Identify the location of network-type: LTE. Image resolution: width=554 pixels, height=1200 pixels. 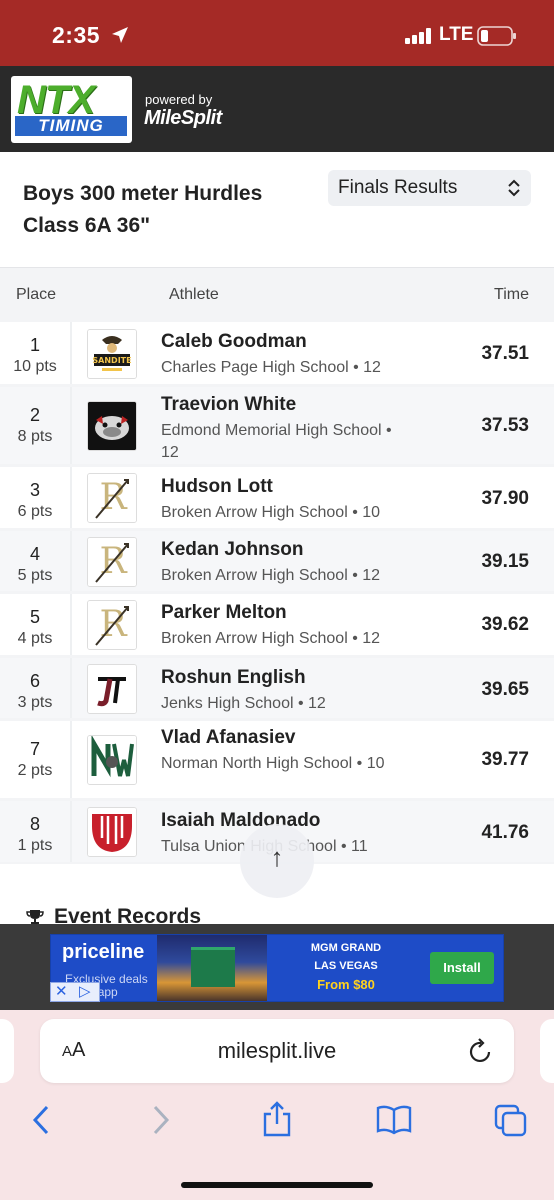
(456, 34).